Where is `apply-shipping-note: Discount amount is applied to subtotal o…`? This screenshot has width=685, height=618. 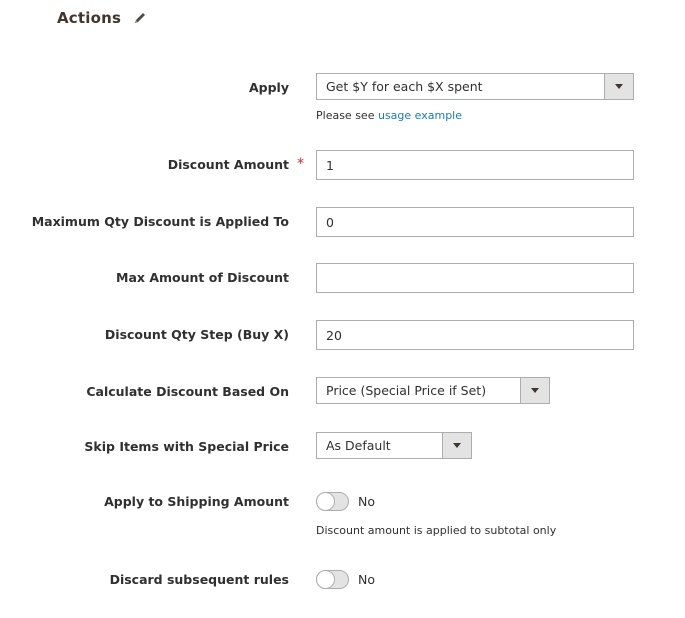
apply-shipping-note: Discount amount is applied to subtotal o… is located at coordinates (436, 530).